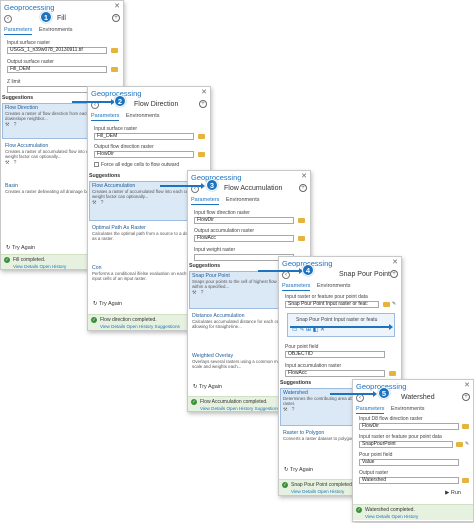 This screenshot has width=474, height=523. I want to click on pour-point-field: SnapPourPoint, so click(406, 444).